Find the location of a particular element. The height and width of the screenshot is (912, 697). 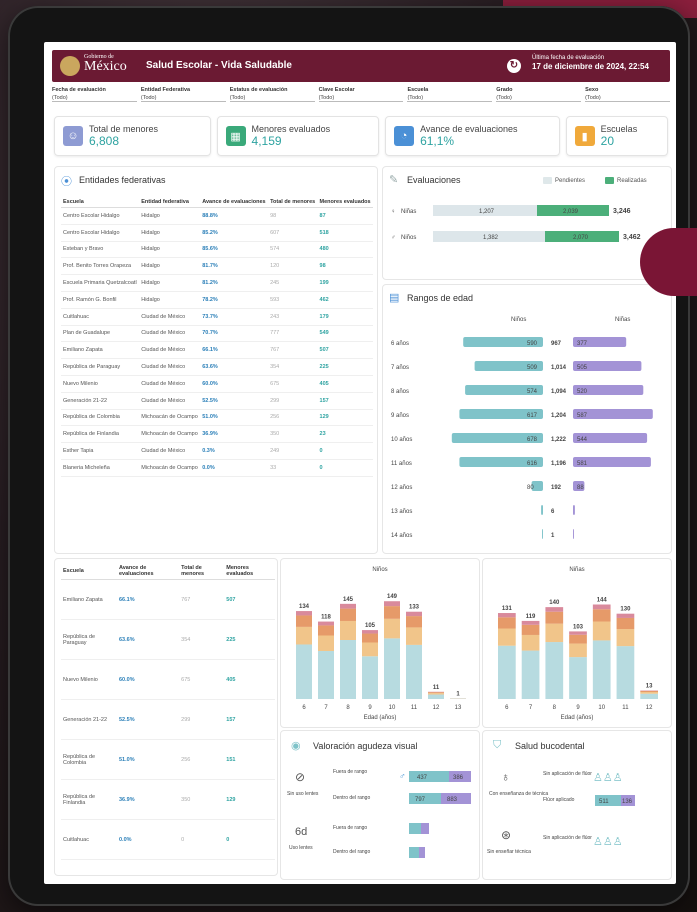

table-row: Nuevo Milenio Ciudad de México 60.0% 675 405 is located at coordinates (217, 384).